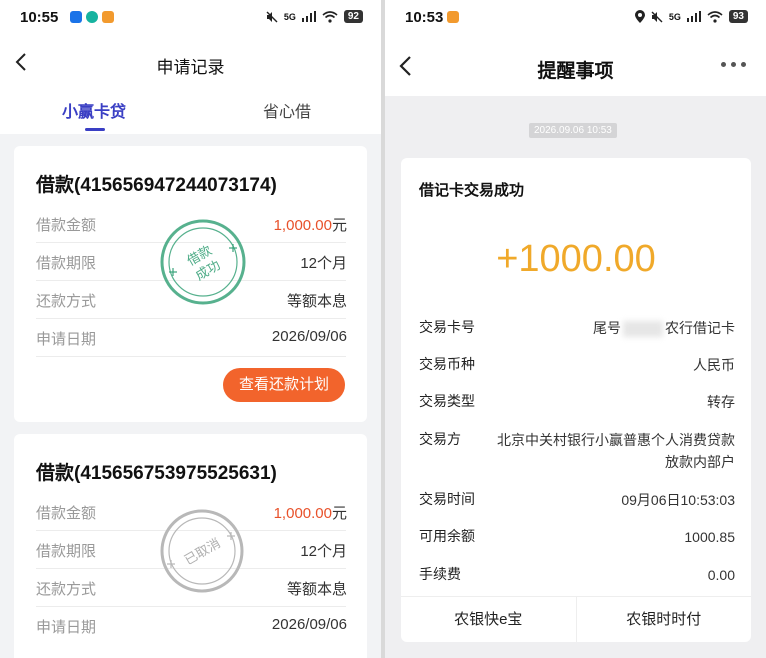 Image resolution: width=766 pixels, height=658 pixels. Describe the element at coordinates (616, 440) in the screenshot. I see `counterparty-name: 北京中关村银行小赢普惠个人消费贷款` at that location.